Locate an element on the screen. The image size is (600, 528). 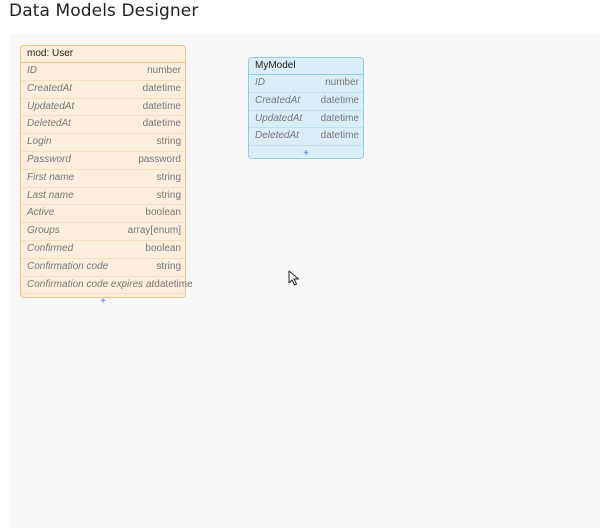
field-name: Groups is located at coordinates (43, 231).